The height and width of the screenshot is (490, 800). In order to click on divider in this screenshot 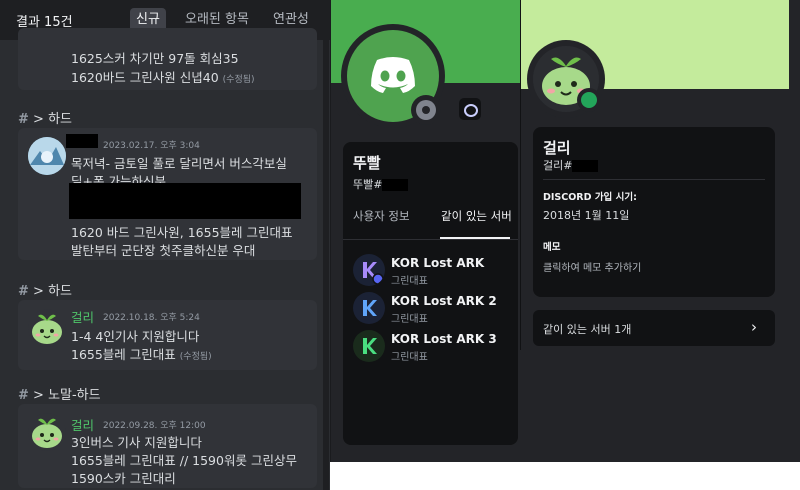, I will do `click(654, 179)`.